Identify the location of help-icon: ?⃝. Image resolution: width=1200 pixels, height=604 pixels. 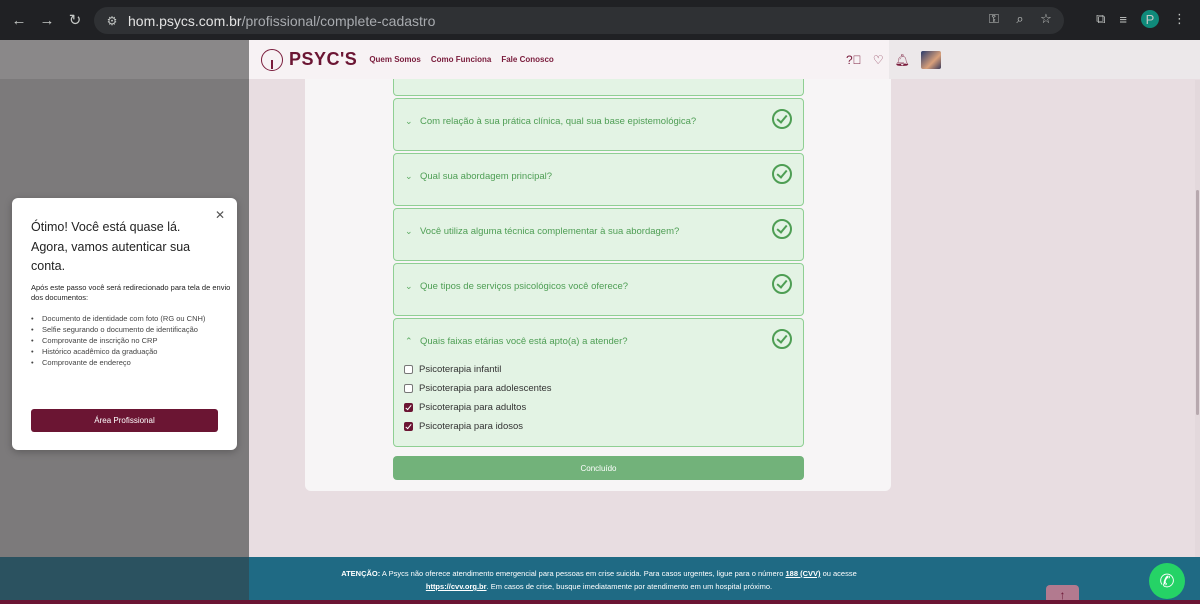
(854, 60).